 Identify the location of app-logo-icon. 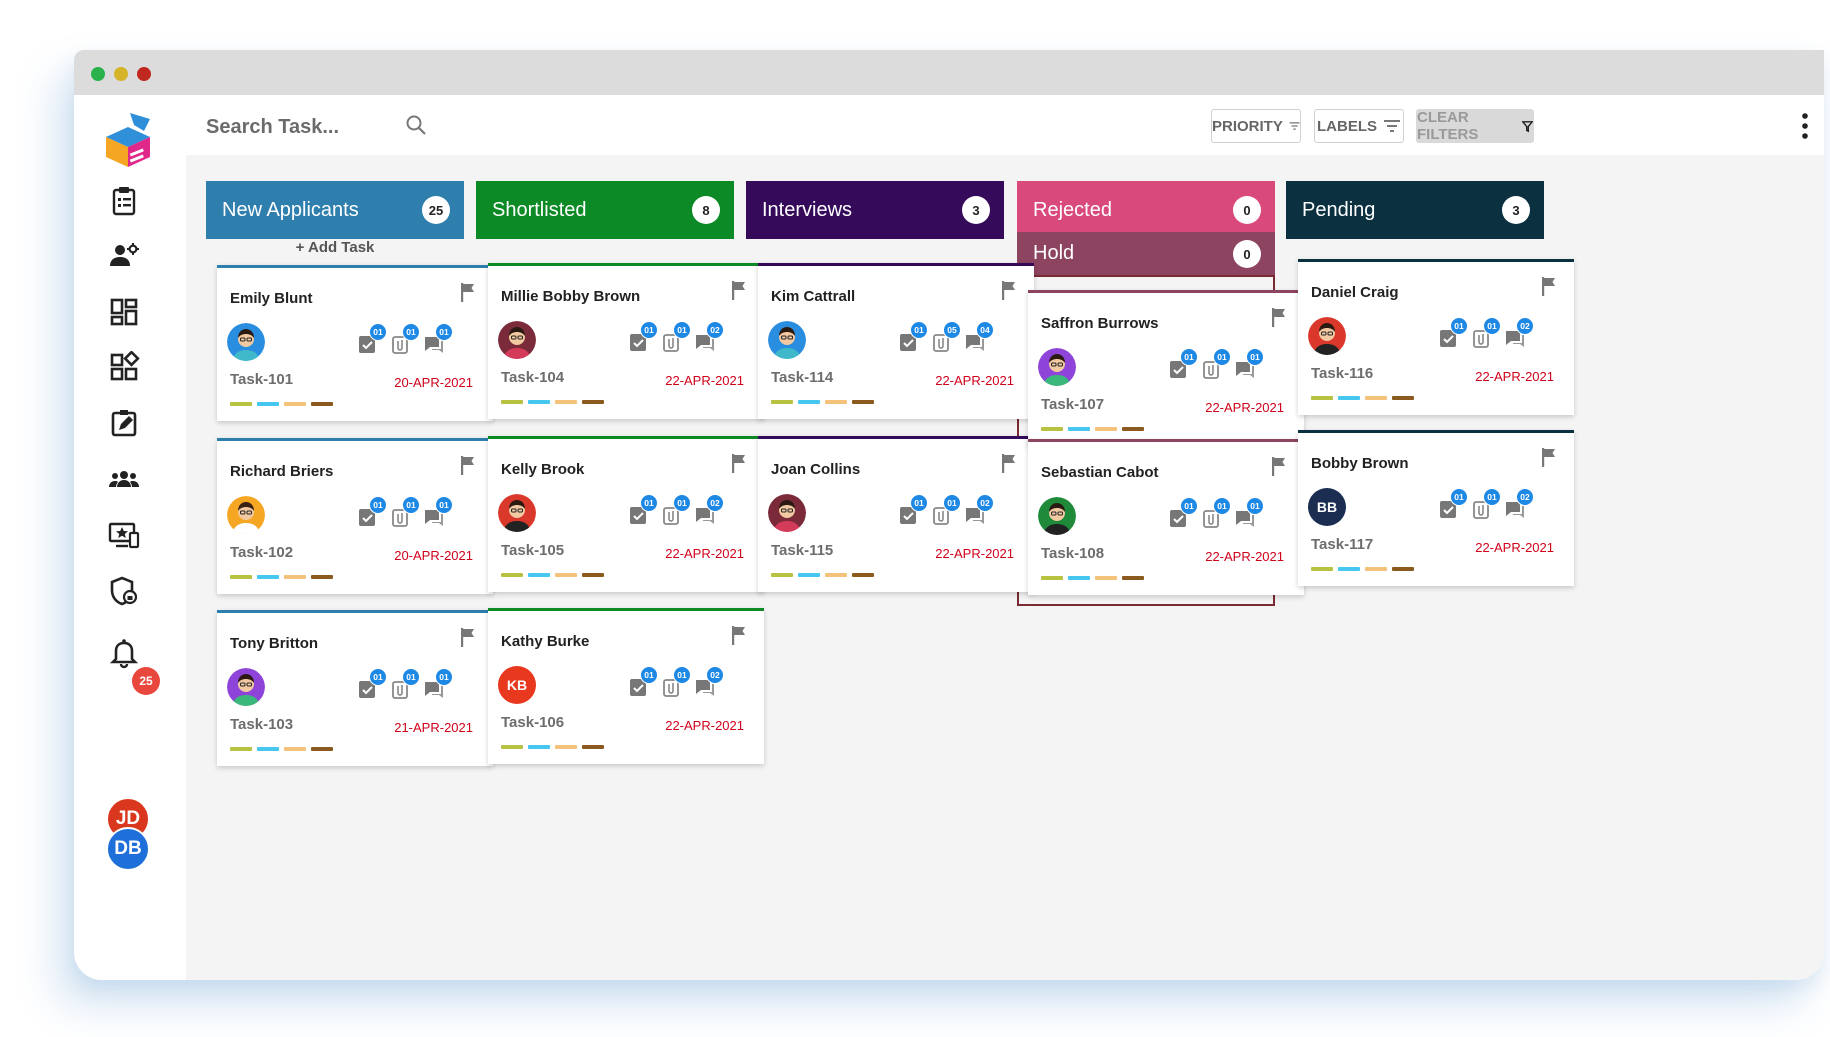
(128, 140).